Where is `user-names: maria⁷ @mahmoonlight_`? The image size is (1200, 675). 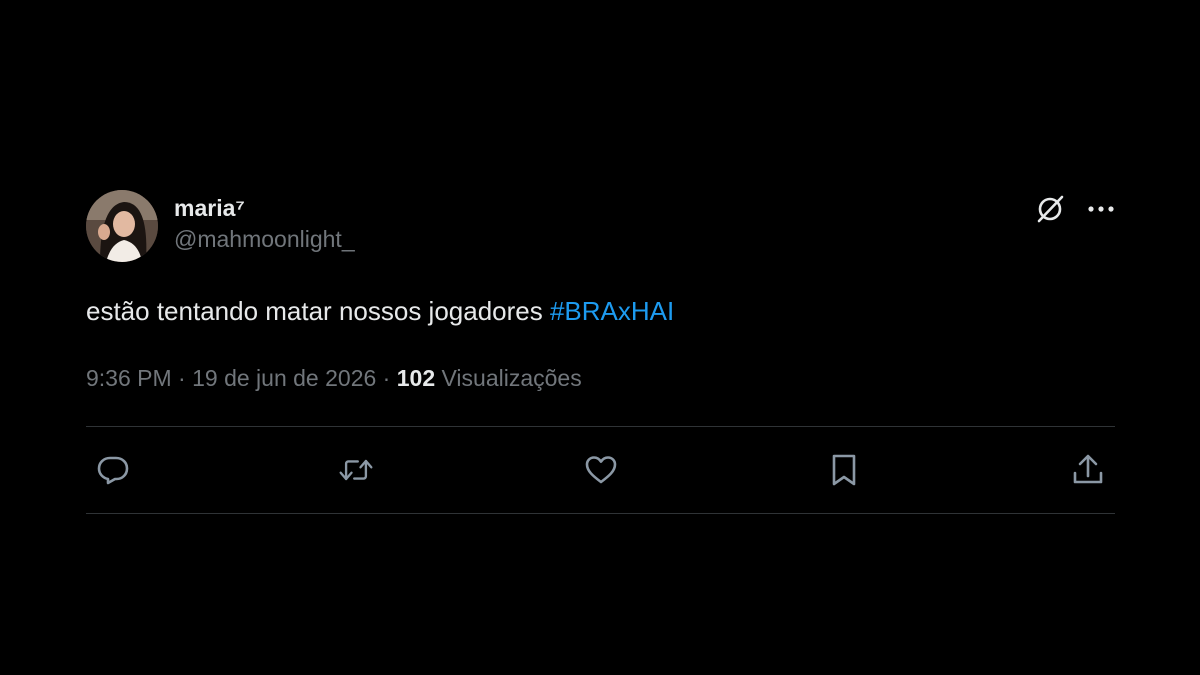
user-names: maria⁷ @mahmoonlight_ is located at coordinates (264, 224).